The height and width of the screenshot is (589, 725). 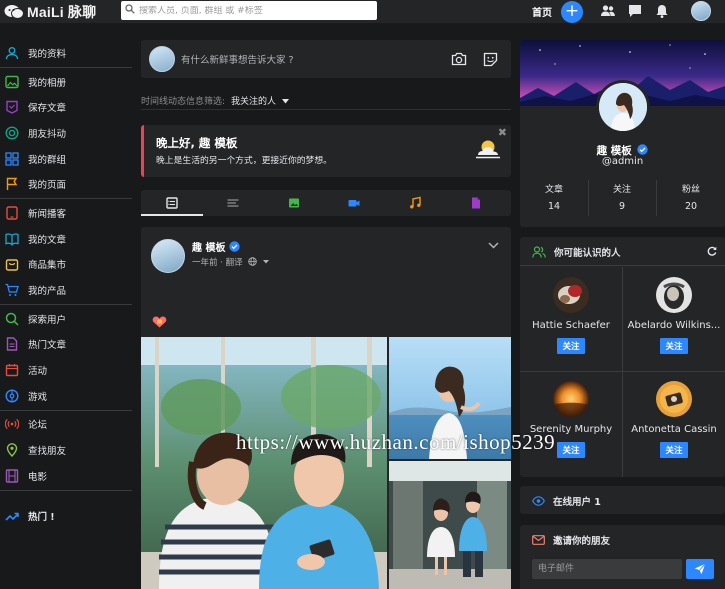 What do you see at coordinates (700, 569) in the screenshot?
I see `send-invite-button` at bounding box center [700, 569].